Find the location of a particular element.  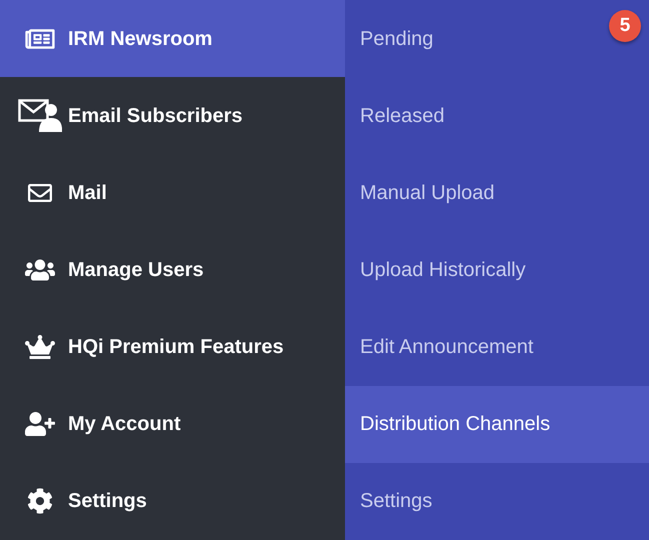

notification-badge: 5 is located at coordinates (625, 26).